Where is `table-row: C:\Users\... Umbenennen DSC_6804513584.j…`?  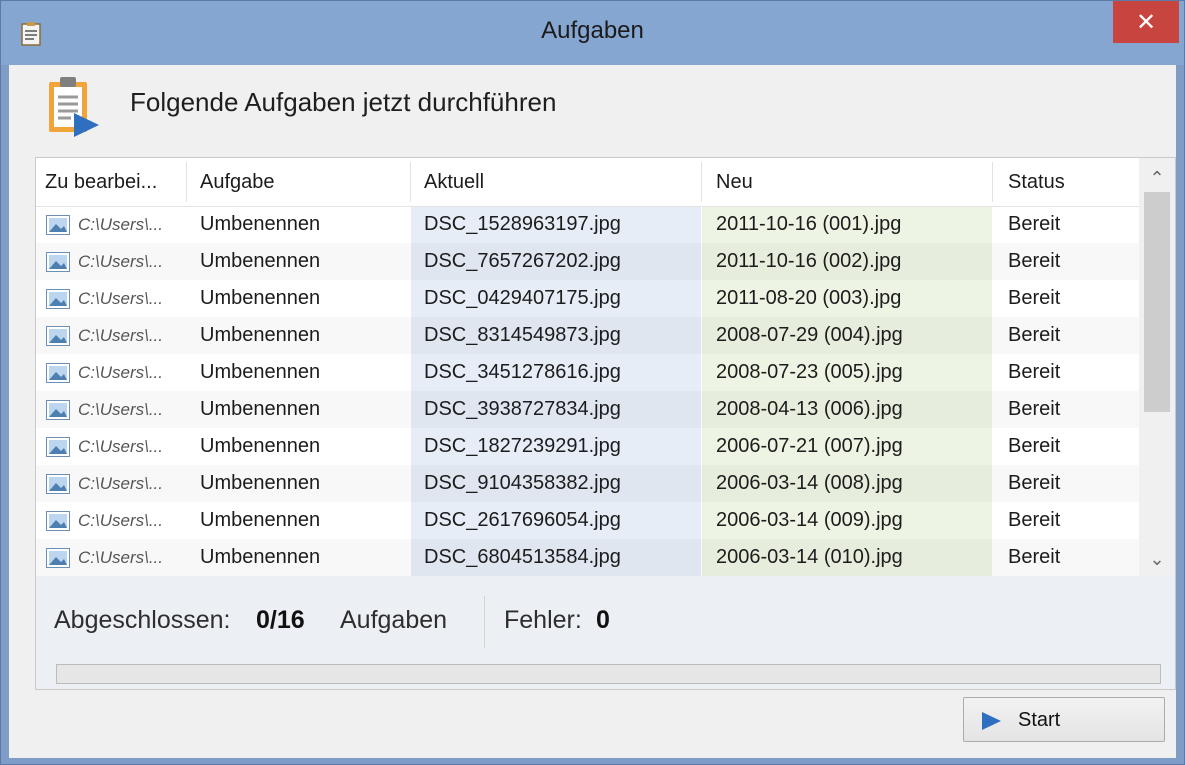
table-row: C:\Users\... Umbenennen DSC_6804513584.j… is located at coordinates (587, 557).